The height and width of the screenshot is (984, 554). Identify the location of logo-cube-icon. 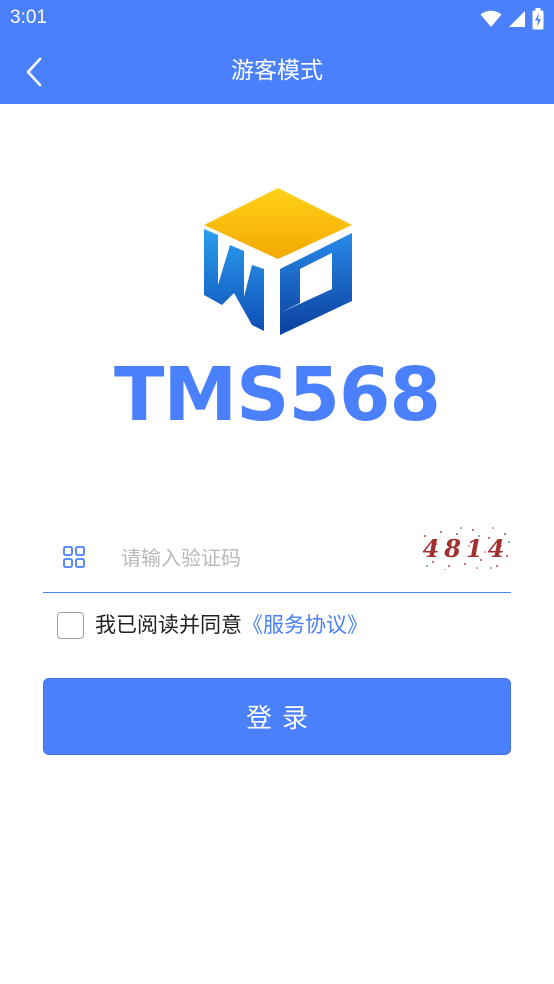
(278, 261).